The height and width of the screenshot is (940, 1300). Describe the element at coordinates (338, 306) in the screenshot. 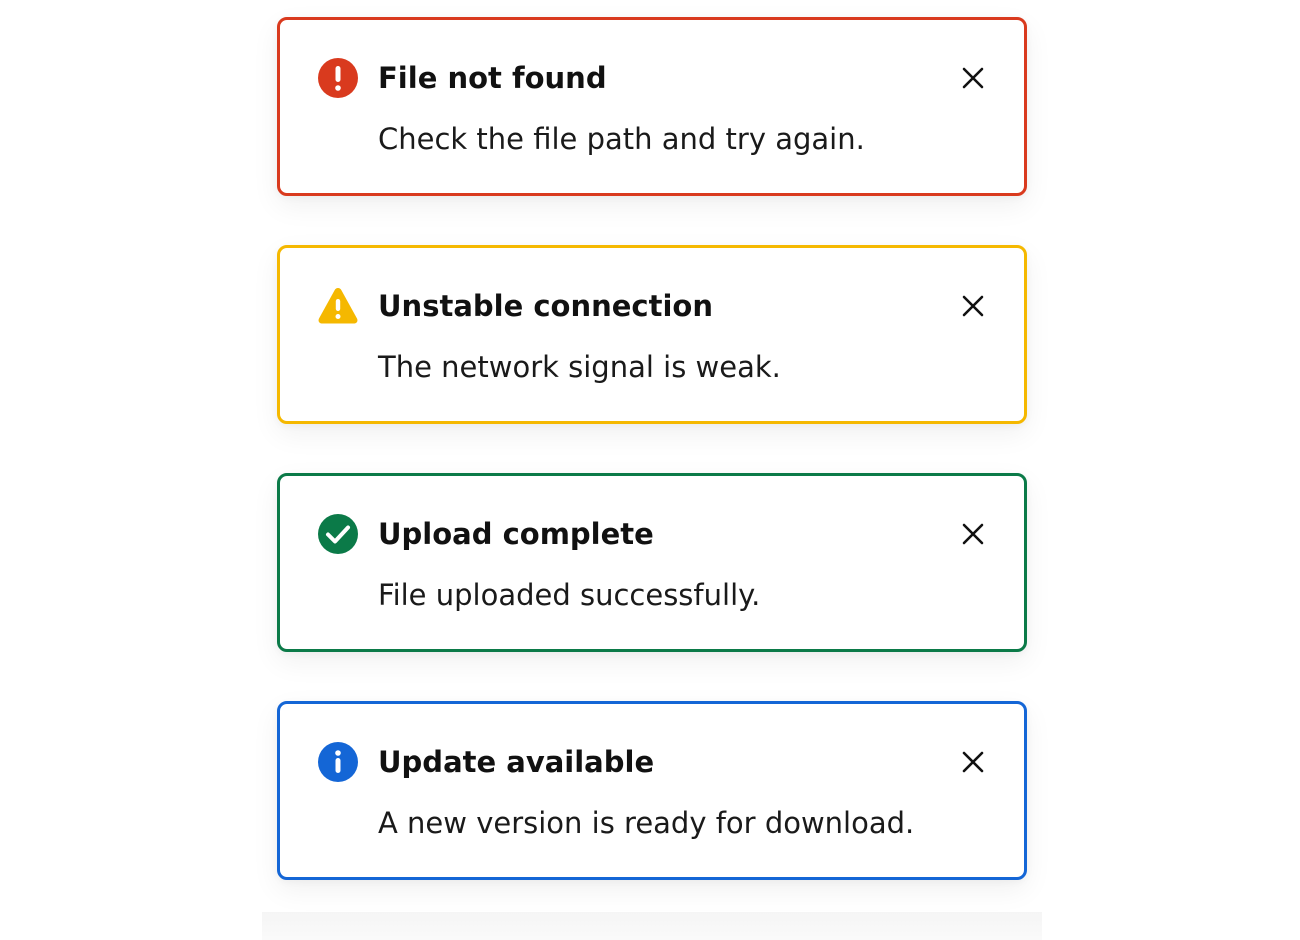

I see `warning-triangle-icon` at that location.